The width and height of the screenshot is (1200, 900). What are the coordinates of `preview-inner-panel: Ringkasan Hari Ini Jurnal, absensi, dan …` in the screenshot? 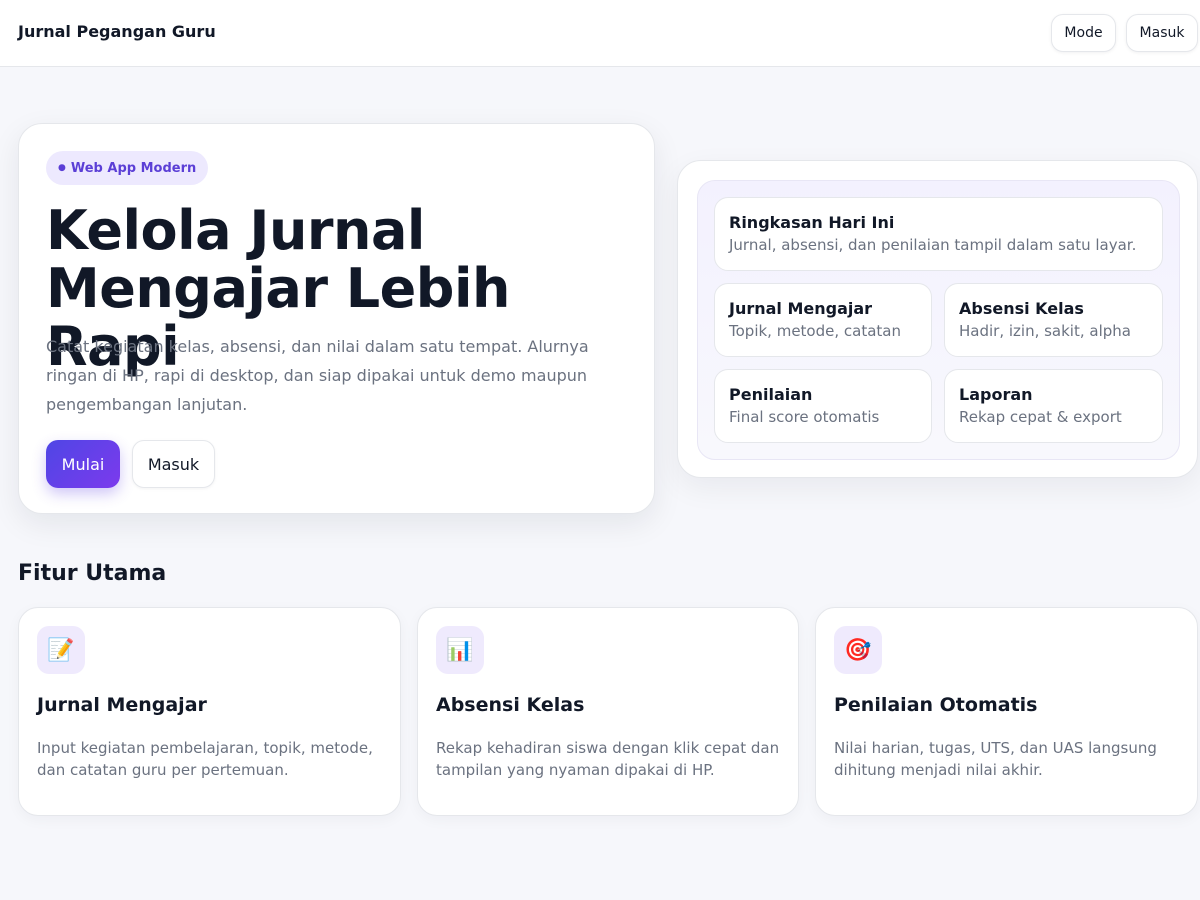 It's located at (938, 320).